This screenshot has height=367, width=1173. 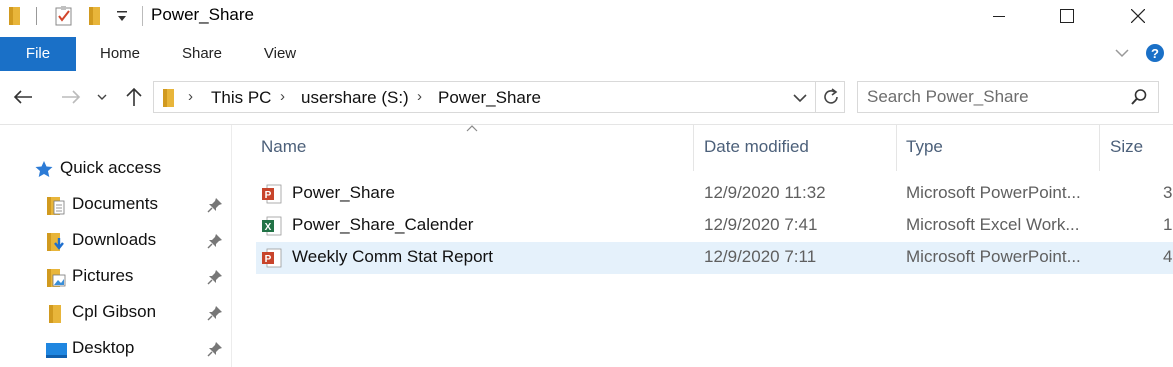 I want to click on address-separator, so click(x=815, y=97).